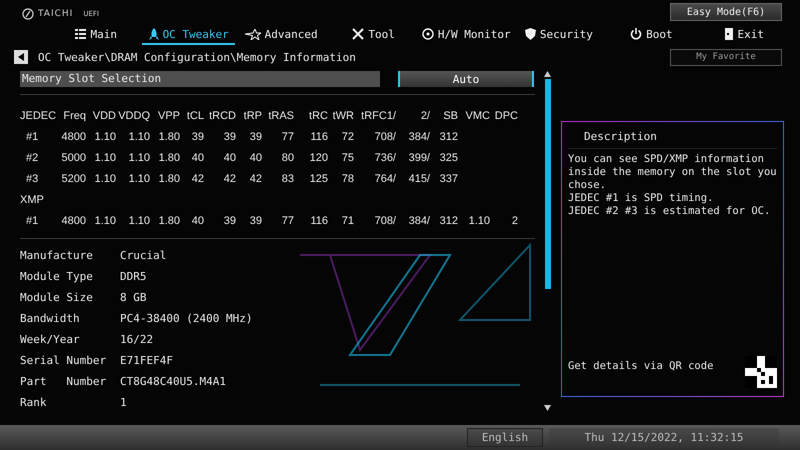 Image resolution: width=800 pixels, height=450 pixels. What do you see at coordinates (63, 360) in the screenshot?
I see `info-label: Serial Number` at bounding box center [63, 360].